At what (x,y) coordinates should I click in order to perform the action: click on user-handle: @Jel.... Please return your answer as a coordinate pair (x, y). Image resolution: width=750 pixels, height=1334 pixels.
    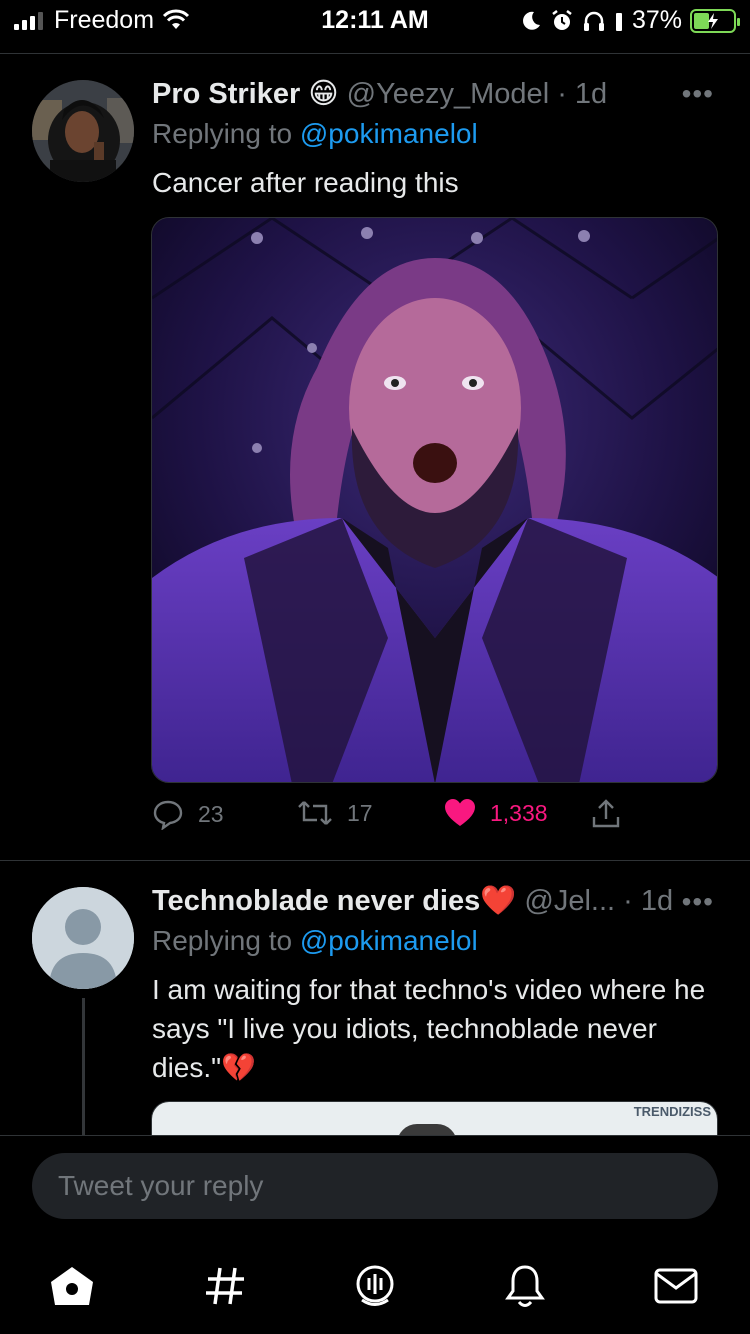
    Looking at the image, I should click on (569, 901).